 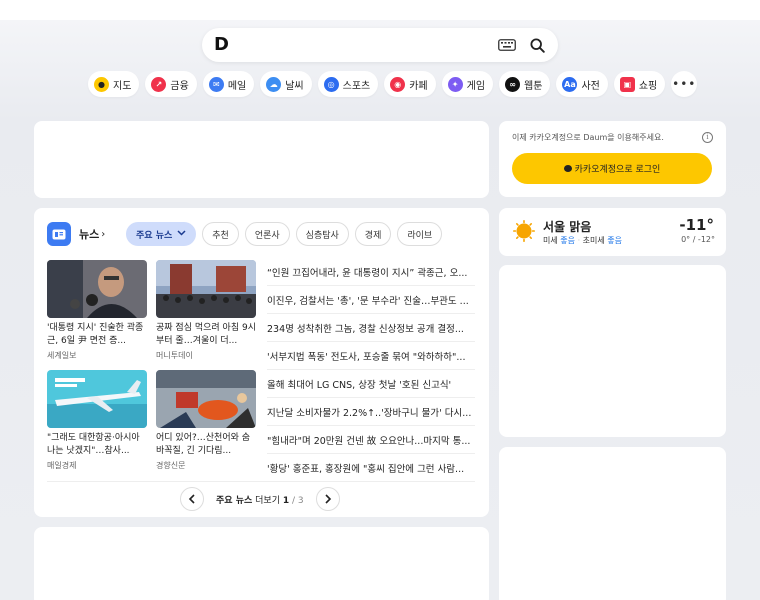 What do you see at coordinates (234, 500) in the screenshot?
I see `pager-label: 주요 뉴스` at bounding box center [234, 500].